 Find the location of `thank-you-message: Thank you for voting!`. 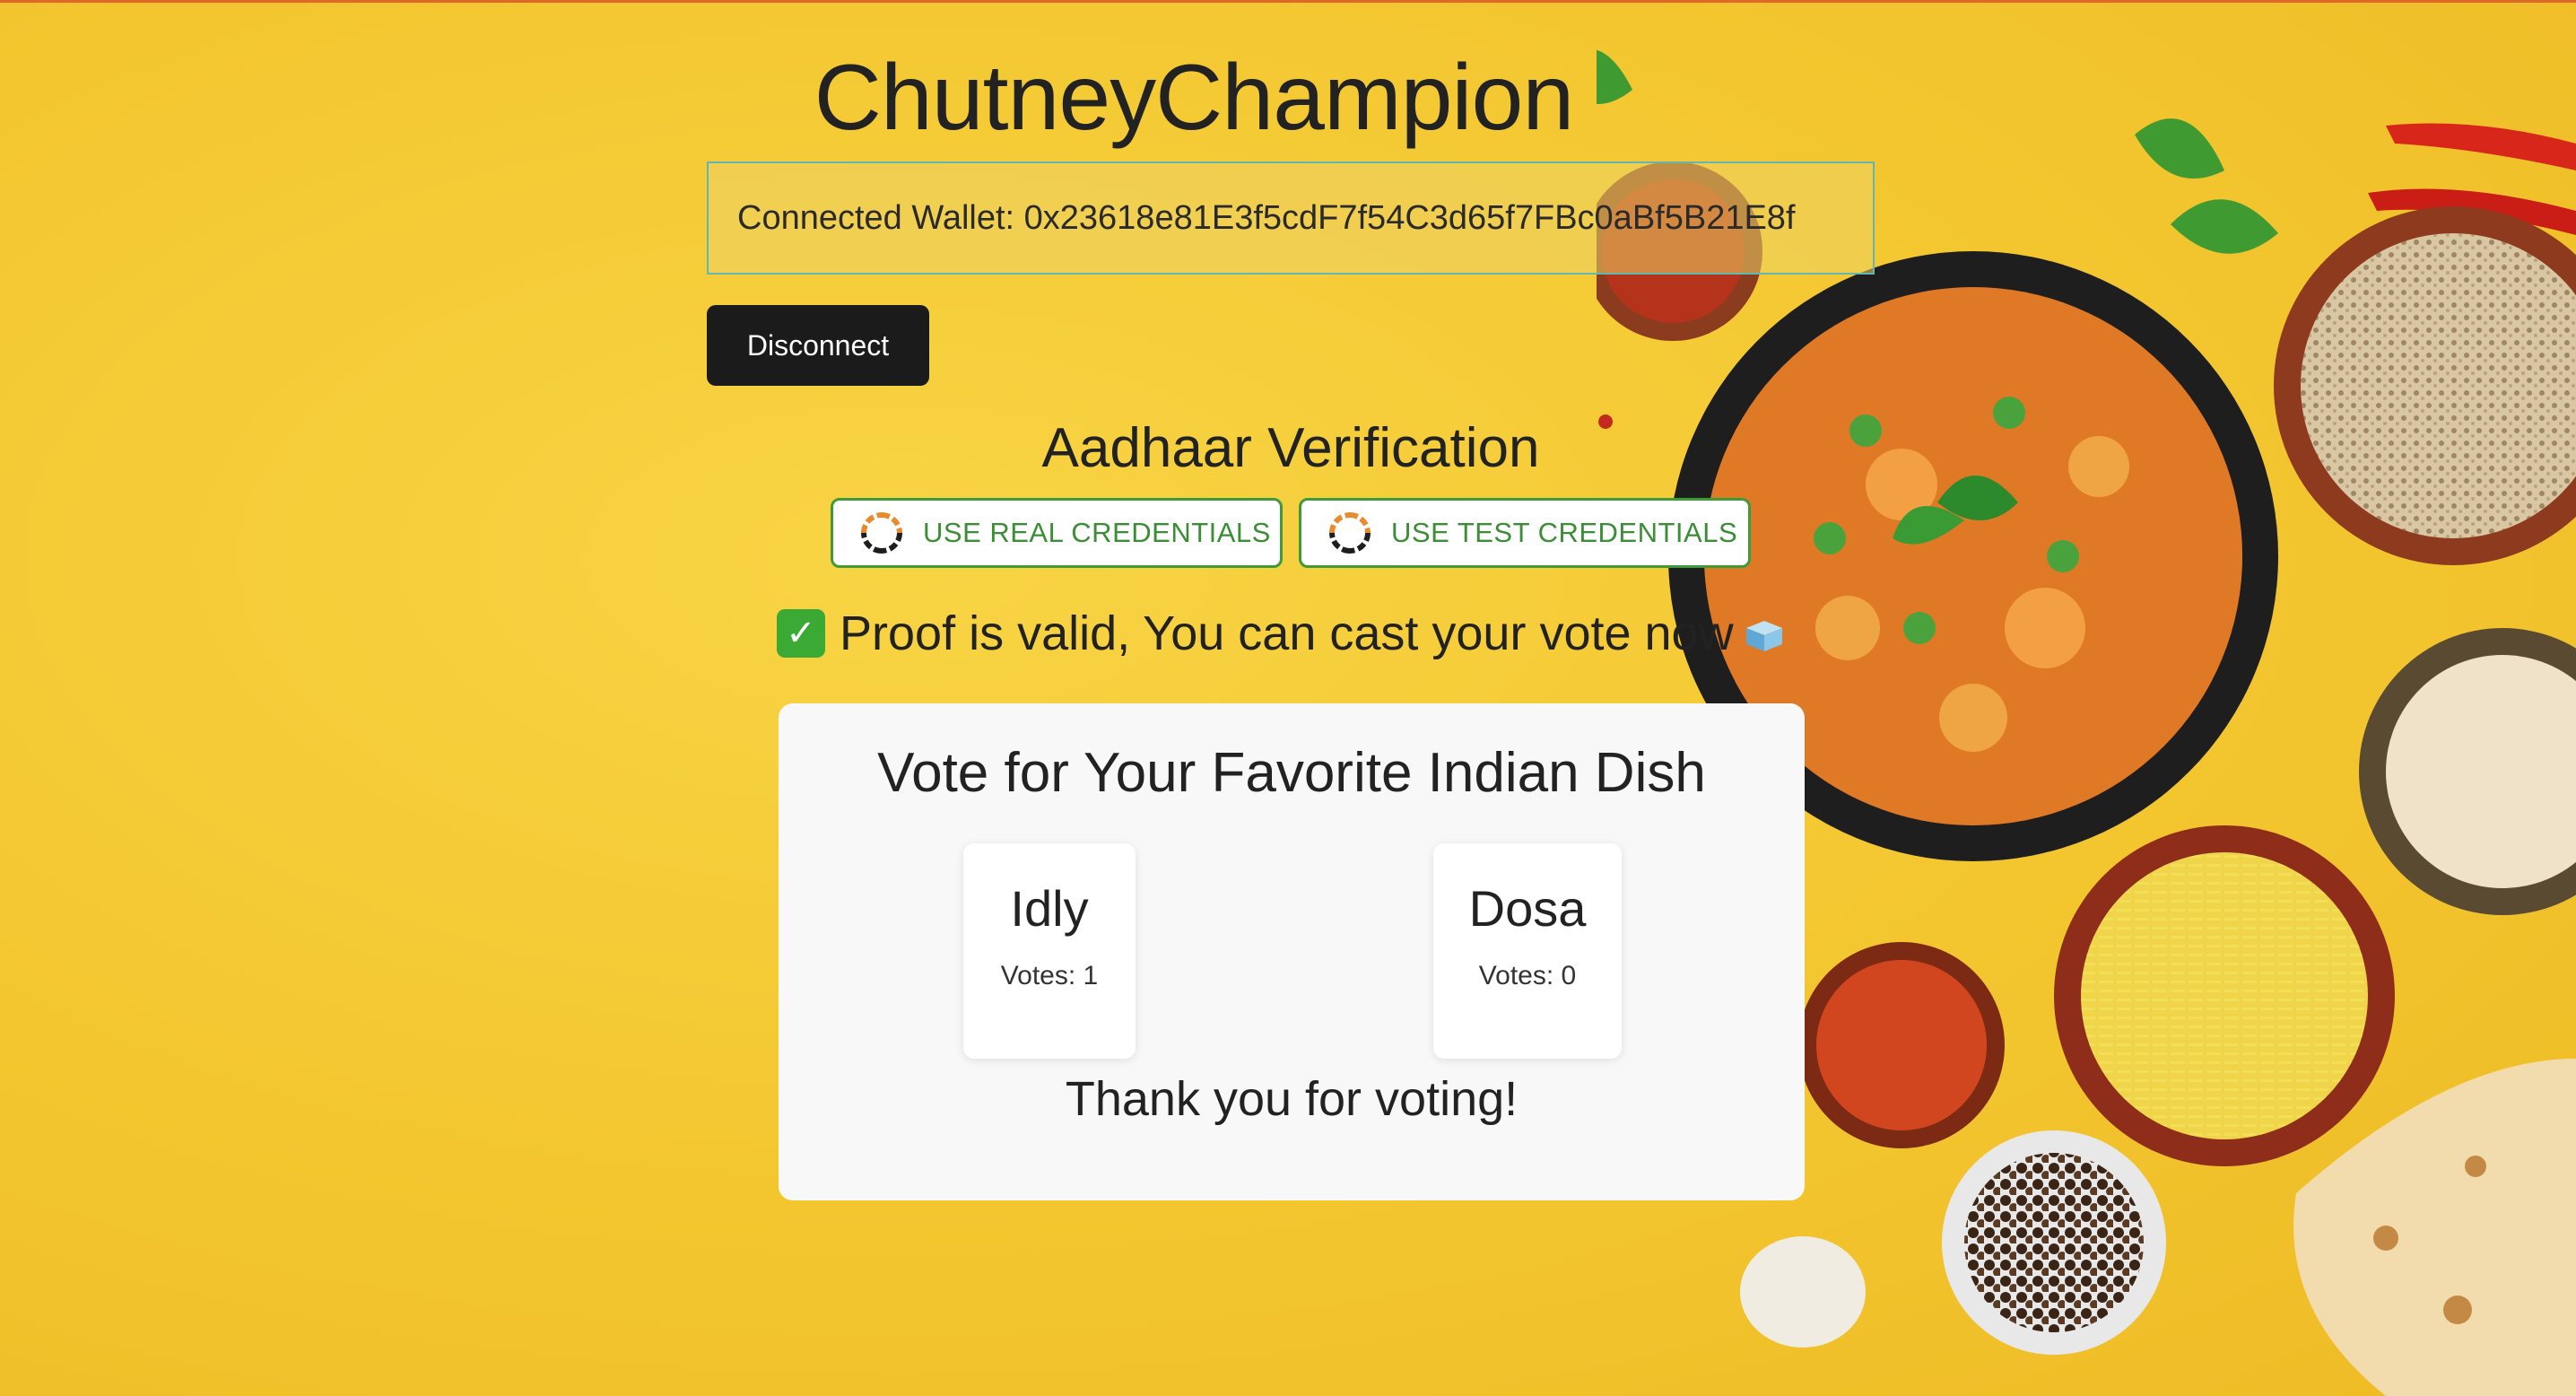

thank-you-message: Thank you for voting! is located at coordinates (1292, 1099).